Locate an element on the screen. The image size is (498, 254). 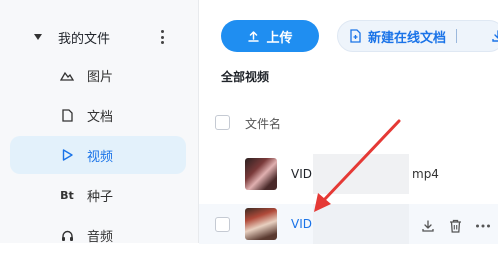
sidebar-group-label: 我的文件 is located at coordinates (84, 39).